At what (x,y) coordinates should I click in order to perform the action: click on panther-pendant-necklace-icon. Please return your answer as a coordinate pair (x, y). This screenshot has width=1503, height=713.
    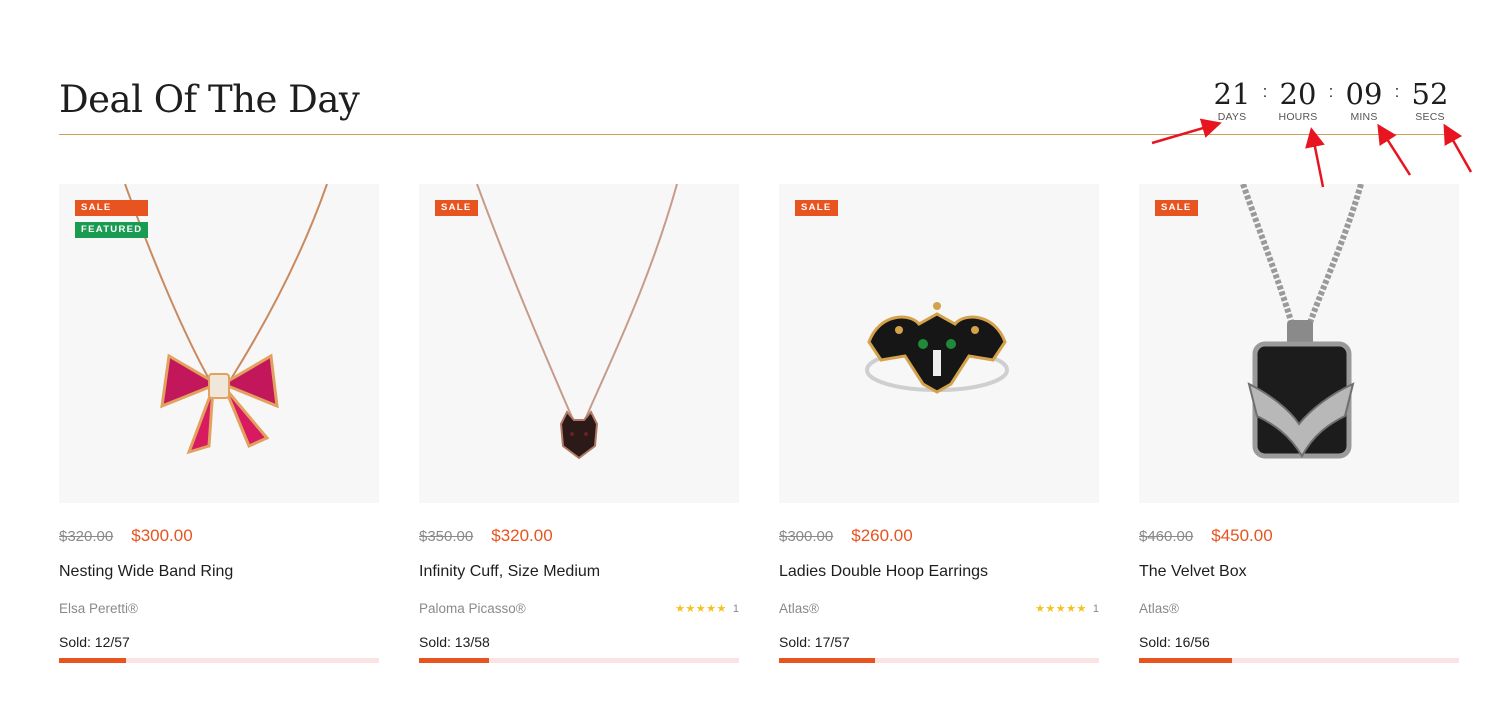
    Looking at the image, I should click on (577, 322).